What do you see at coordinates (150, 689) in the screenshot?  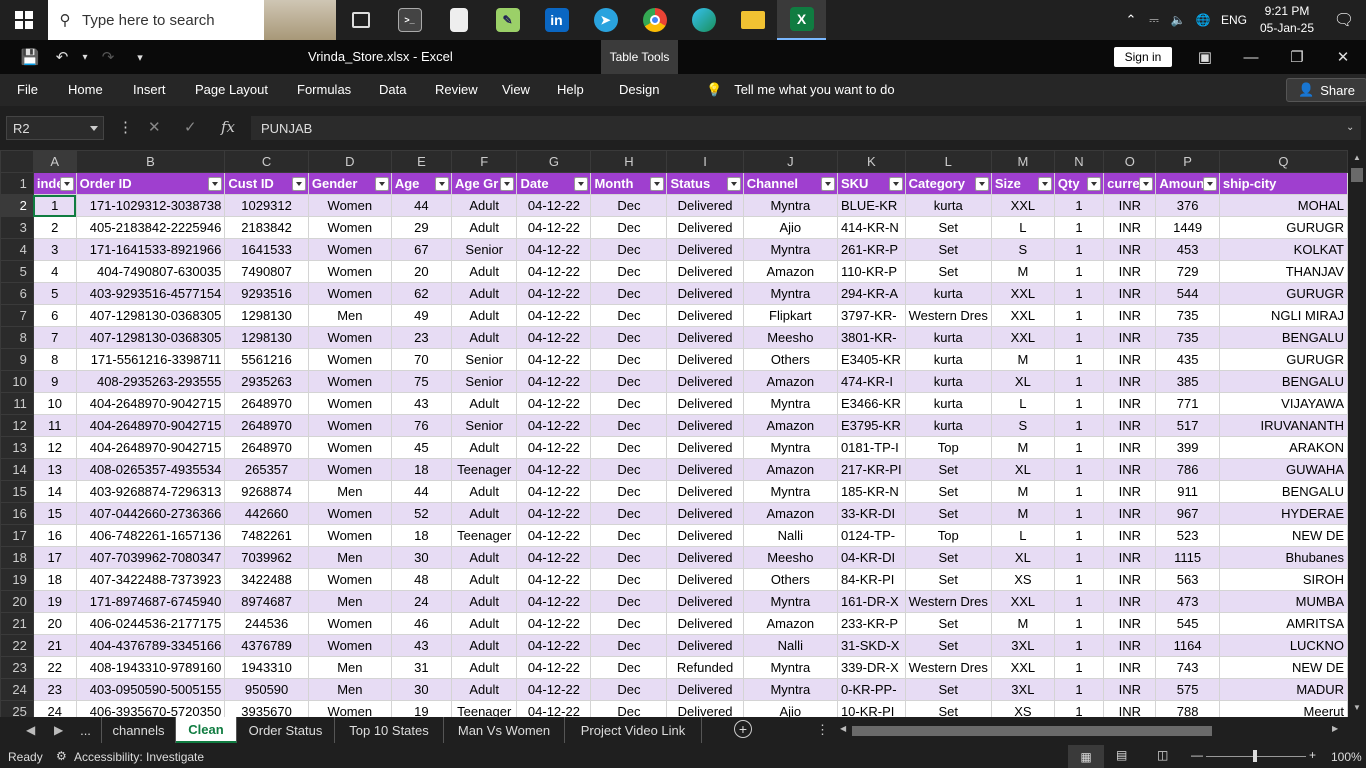 I see `table-cell: 403-0950590-5005155` at bounding box center [150, 689].